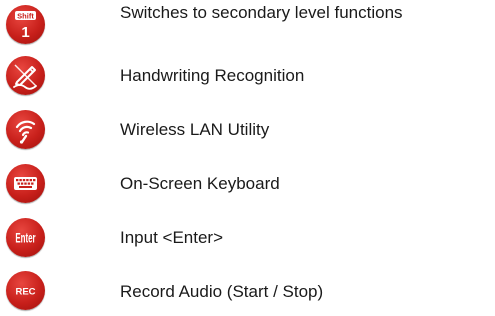  What do you see at coordinates (25, 15) in the screenshot?
I see `shift-badge-text: Shift` at bounding box center [25, 15].